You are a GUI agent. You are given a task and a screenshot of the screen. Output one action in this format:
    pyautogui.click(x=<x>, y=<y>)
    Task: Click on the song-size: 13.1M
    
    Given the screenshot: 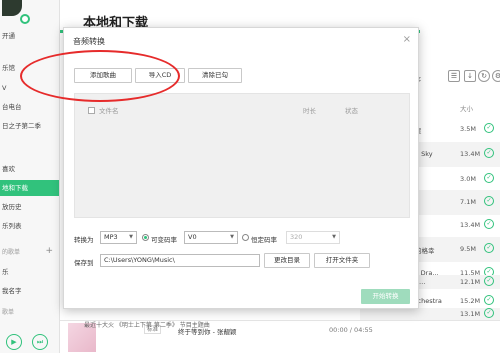 What is the action you would take?
    pyautogui.click(x=470, y=314)
    